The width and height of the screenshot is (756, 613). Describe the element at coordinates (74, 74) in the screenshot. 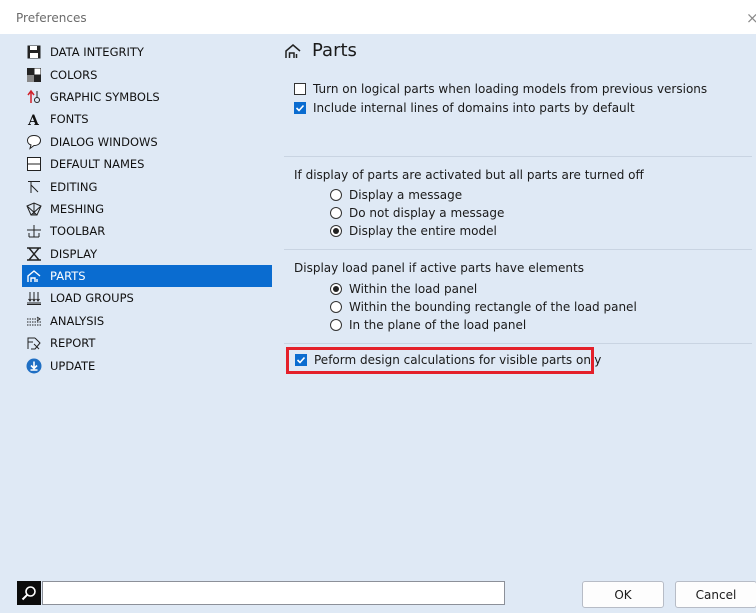

I see `sidebar-item-label: COLORS` at that location.